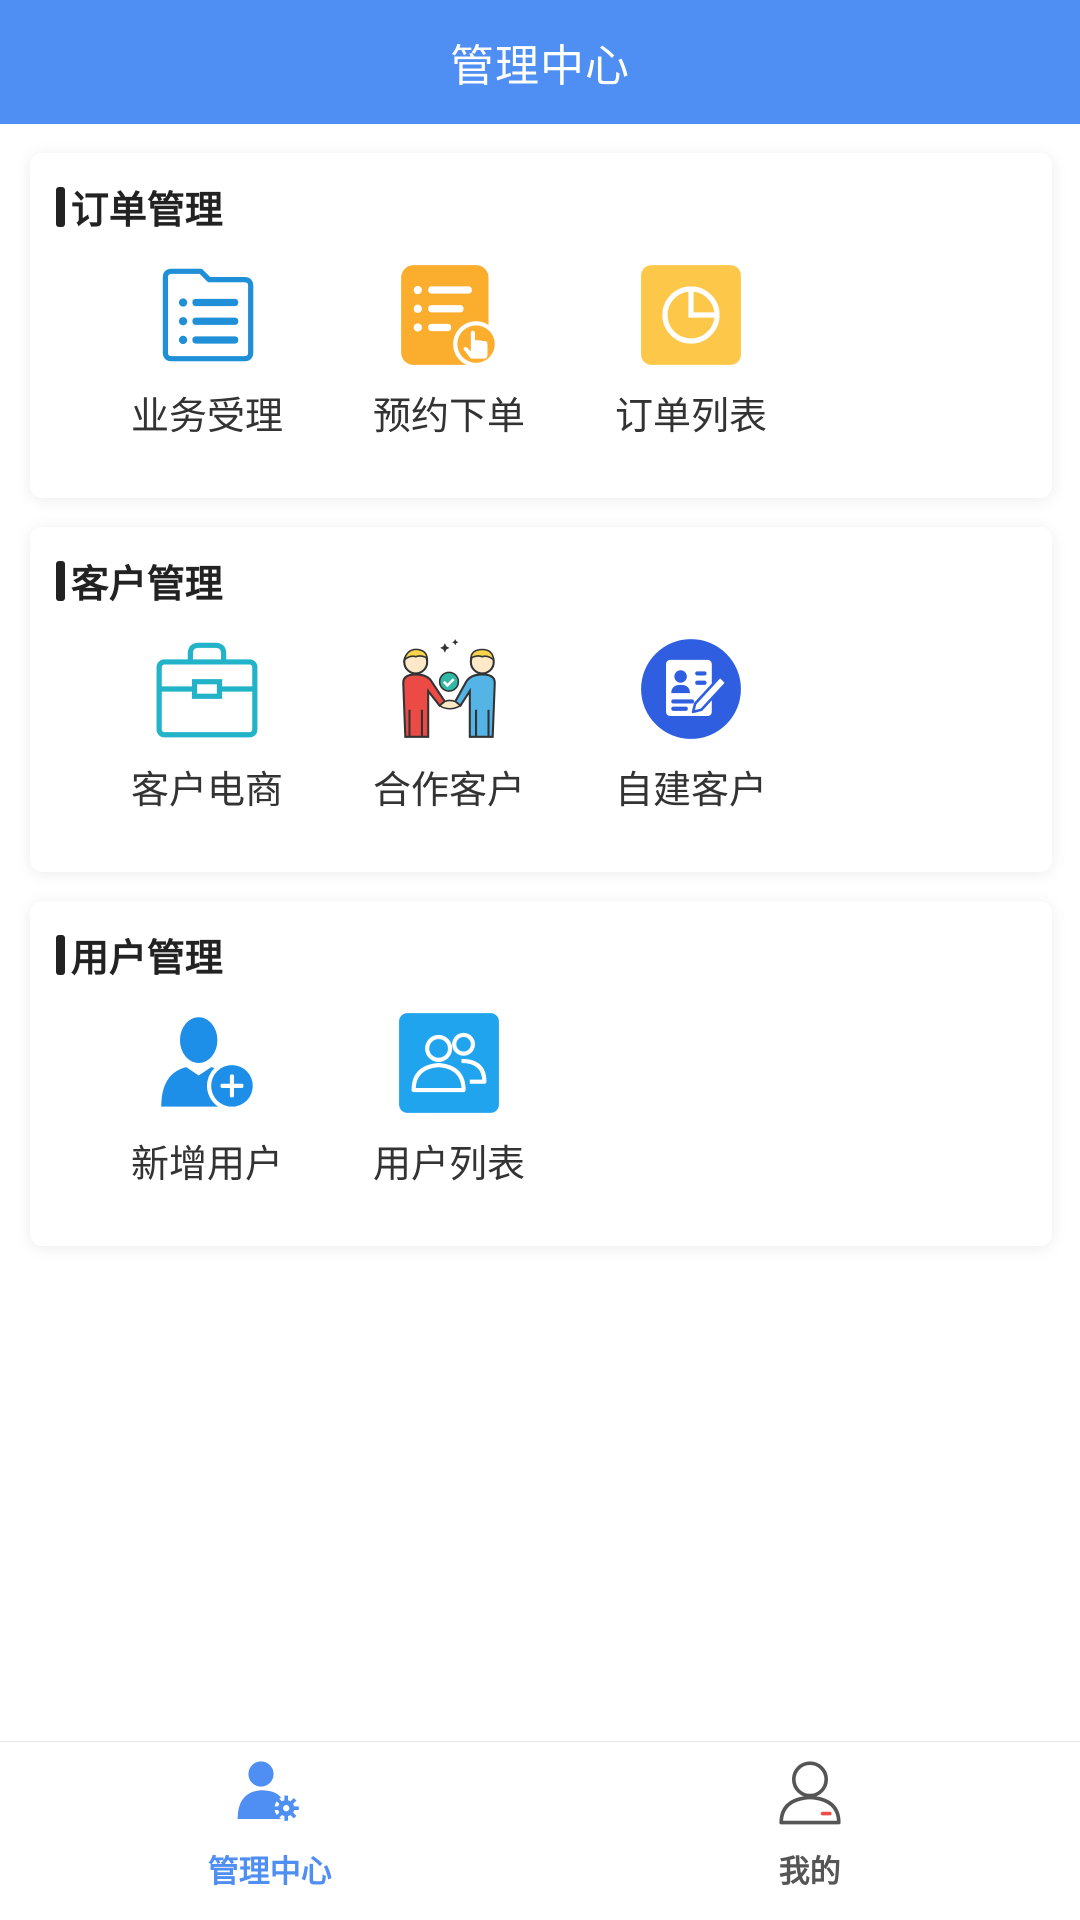 This screenshot has width=1080, height=1920. Describe the element at coordinates (448, 790) in the screenshot. I see `menu-item-label: 合作客户` at that location.